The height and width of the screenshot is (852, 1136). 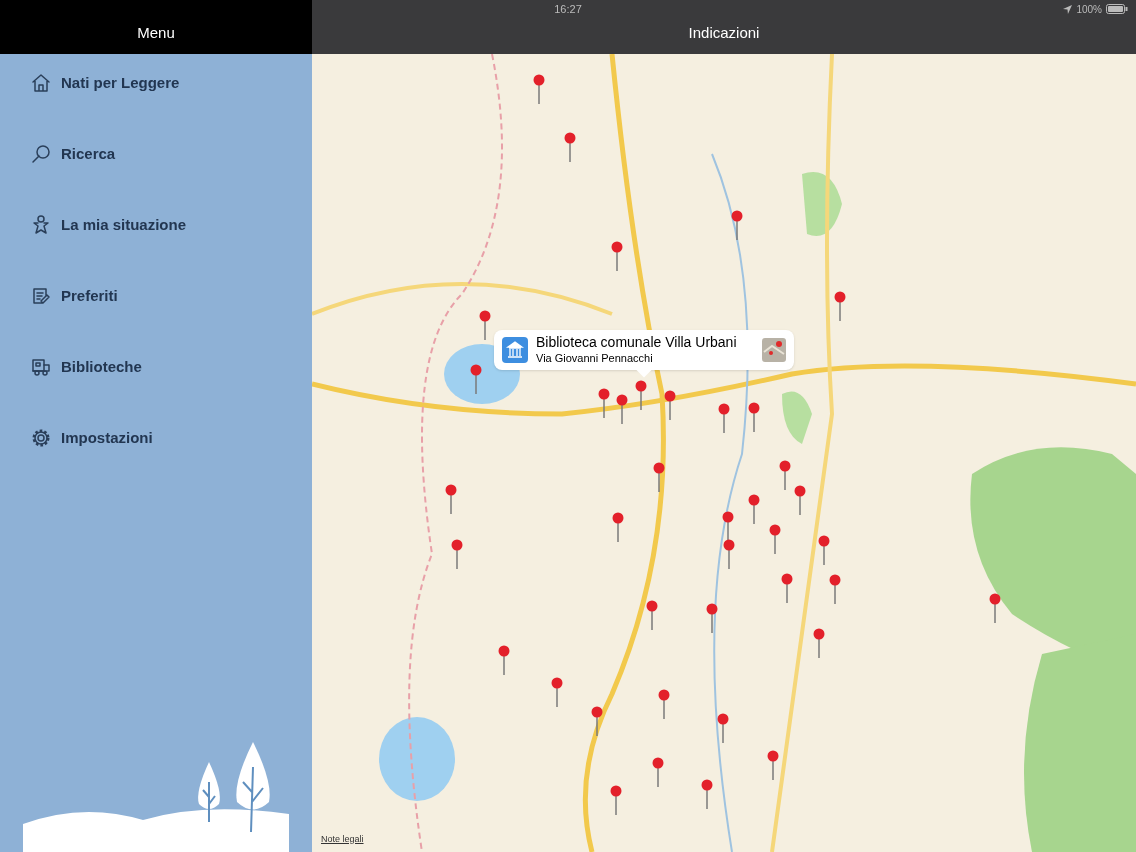 What do you see at coordinates (637, 343) in the screenshot?
I see `callout-title: Biblioteca comunale Villa Urbani` at bounding box center [637, 343].